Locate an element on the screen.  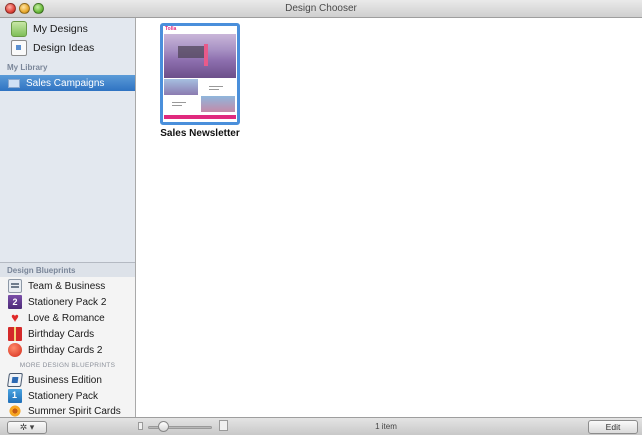
design-blueprints-title: Design Blueprints is located at coordinates (41, 270).